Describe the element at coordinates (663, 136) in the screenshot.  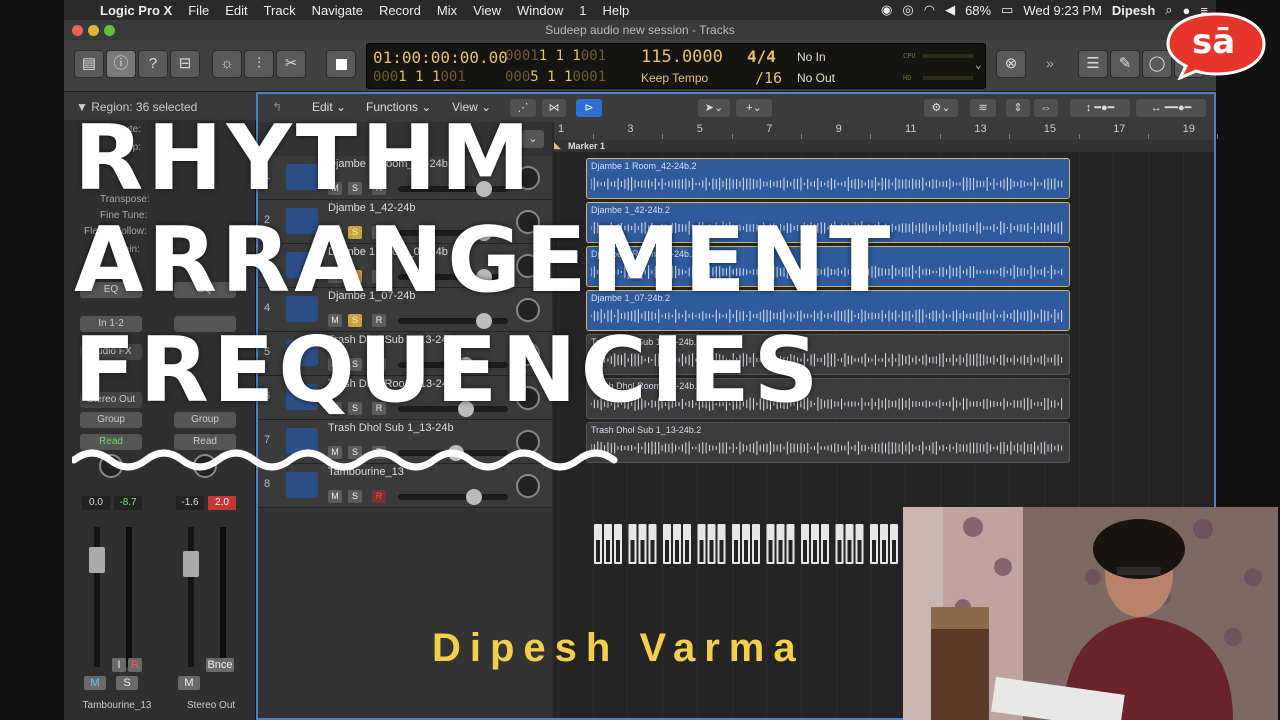
I see `ruler-tick` at that location.